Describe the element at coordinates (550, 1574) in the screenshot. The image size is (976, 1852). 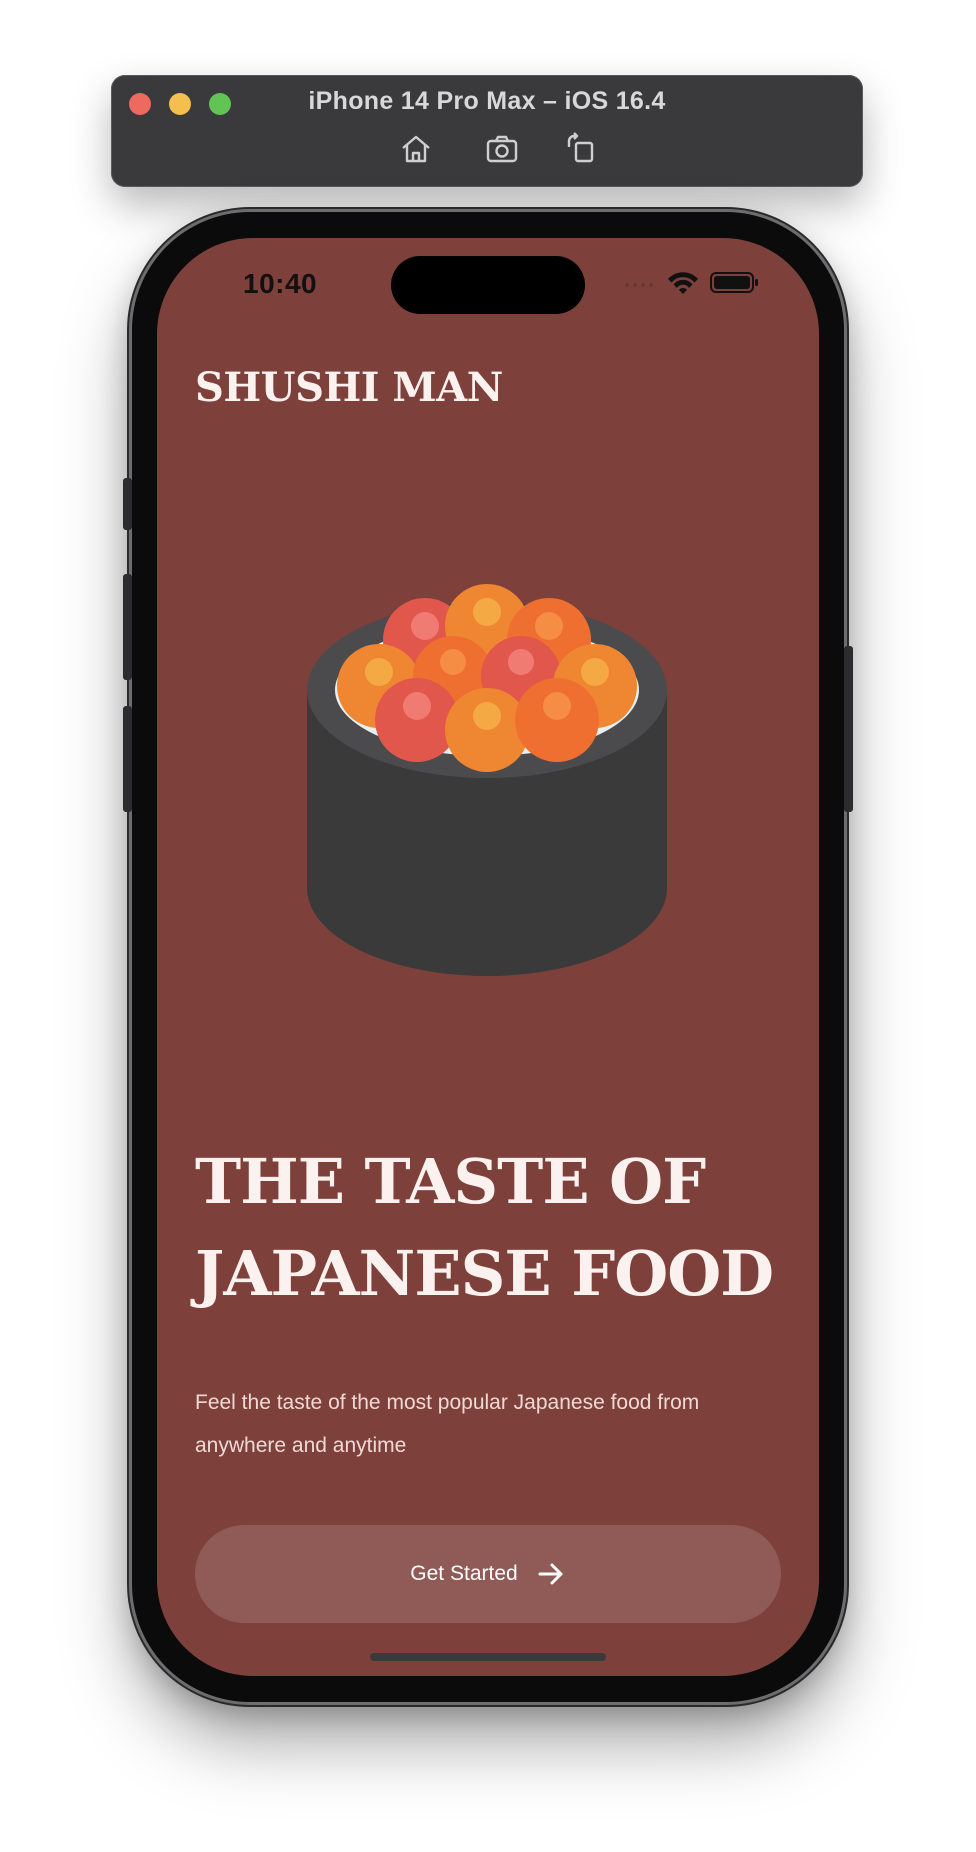
I see `arrow-right-icon` at that location.